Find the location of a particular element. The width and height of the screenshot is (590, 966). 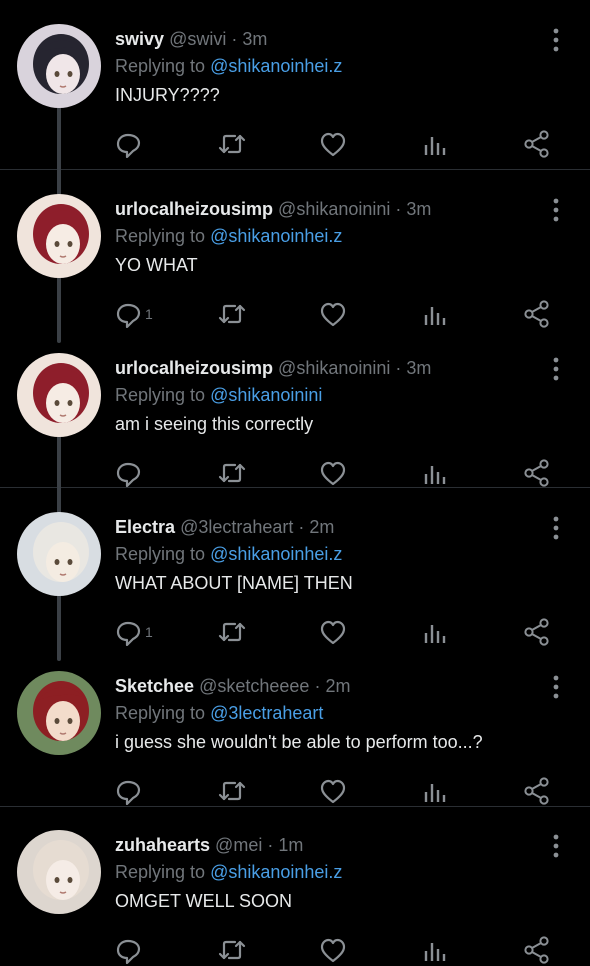

display-name: zuhahearts is located at coordinates (162, 845).